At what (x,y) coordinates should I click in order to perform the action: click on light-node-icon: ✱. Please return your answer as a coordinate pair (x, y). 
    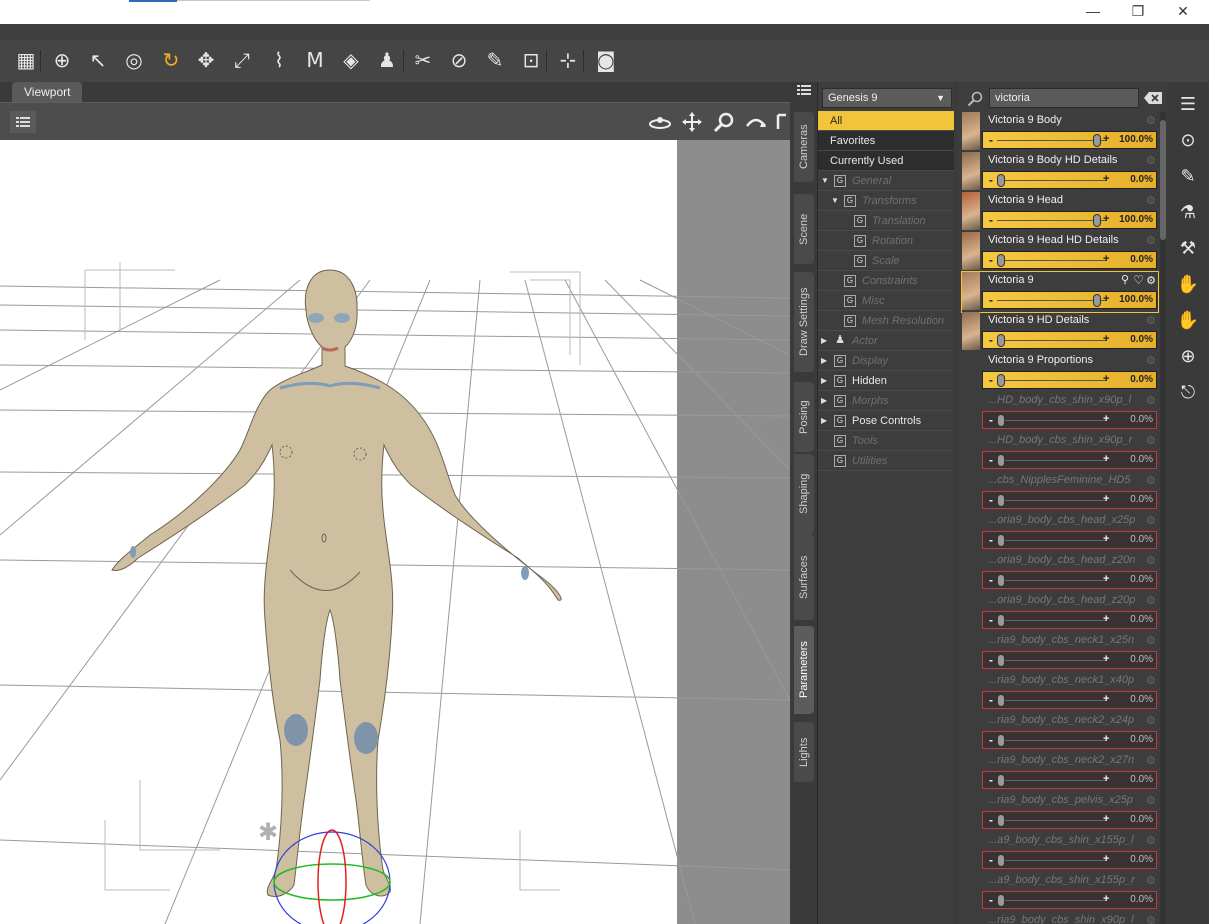
    Looking at the image, I should click on (268, 832).